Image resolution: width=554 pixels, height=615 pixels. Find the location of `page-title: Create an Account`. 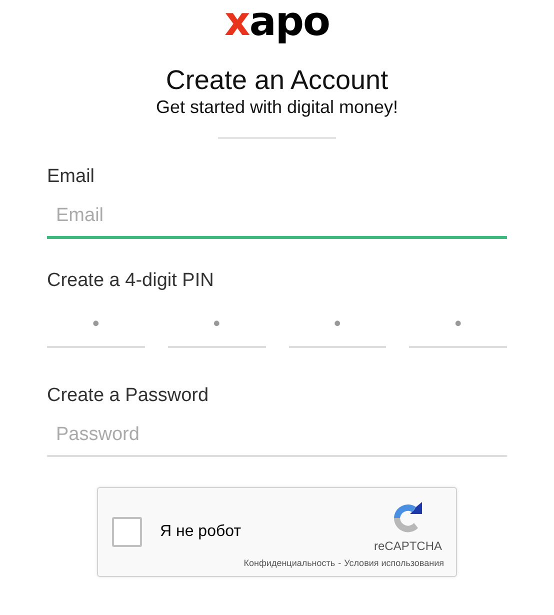

page-title: Create an Account is located at coordinates (277, 80).